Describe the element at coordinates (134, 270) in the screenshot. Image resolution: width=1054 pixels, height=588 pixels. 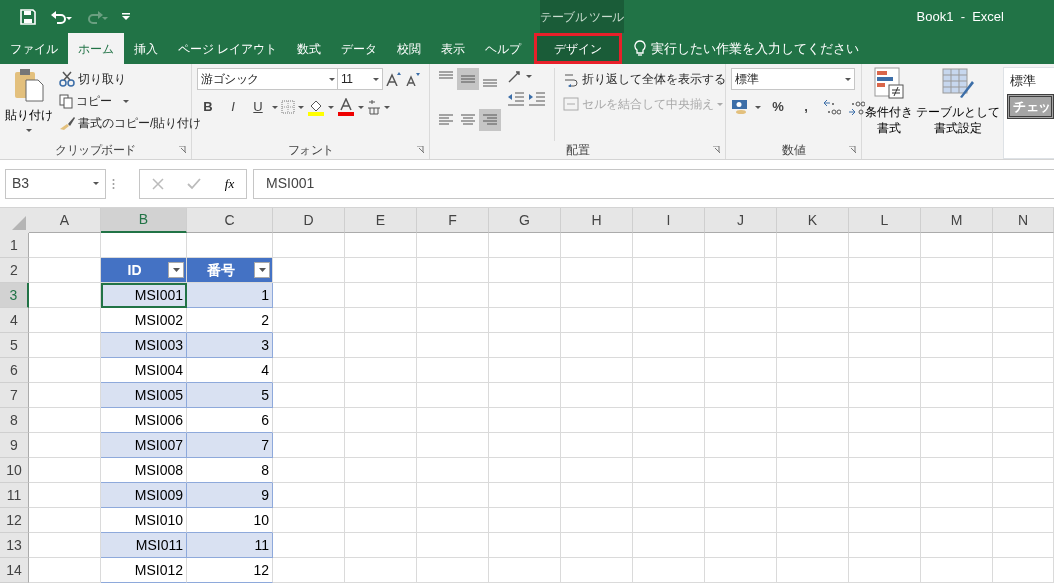
I see `table-header-label: ID` at that location.